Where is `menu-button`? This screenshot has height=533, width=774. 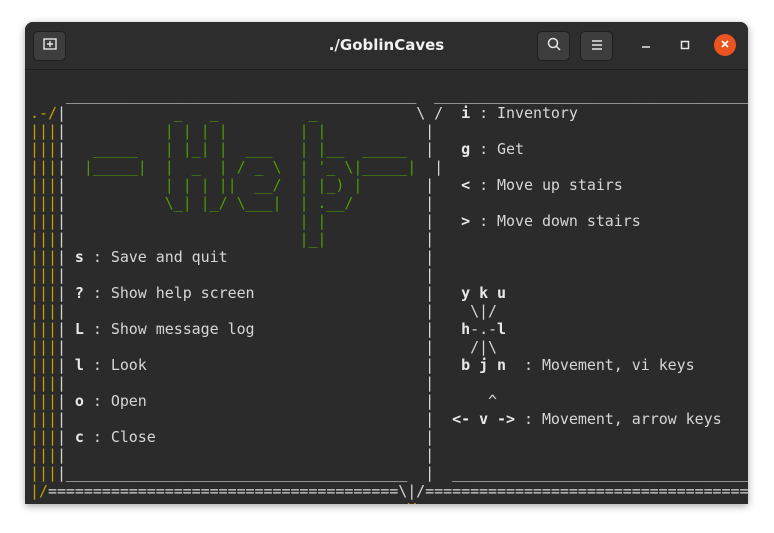 menu-button is located at coordinates (596, 46).